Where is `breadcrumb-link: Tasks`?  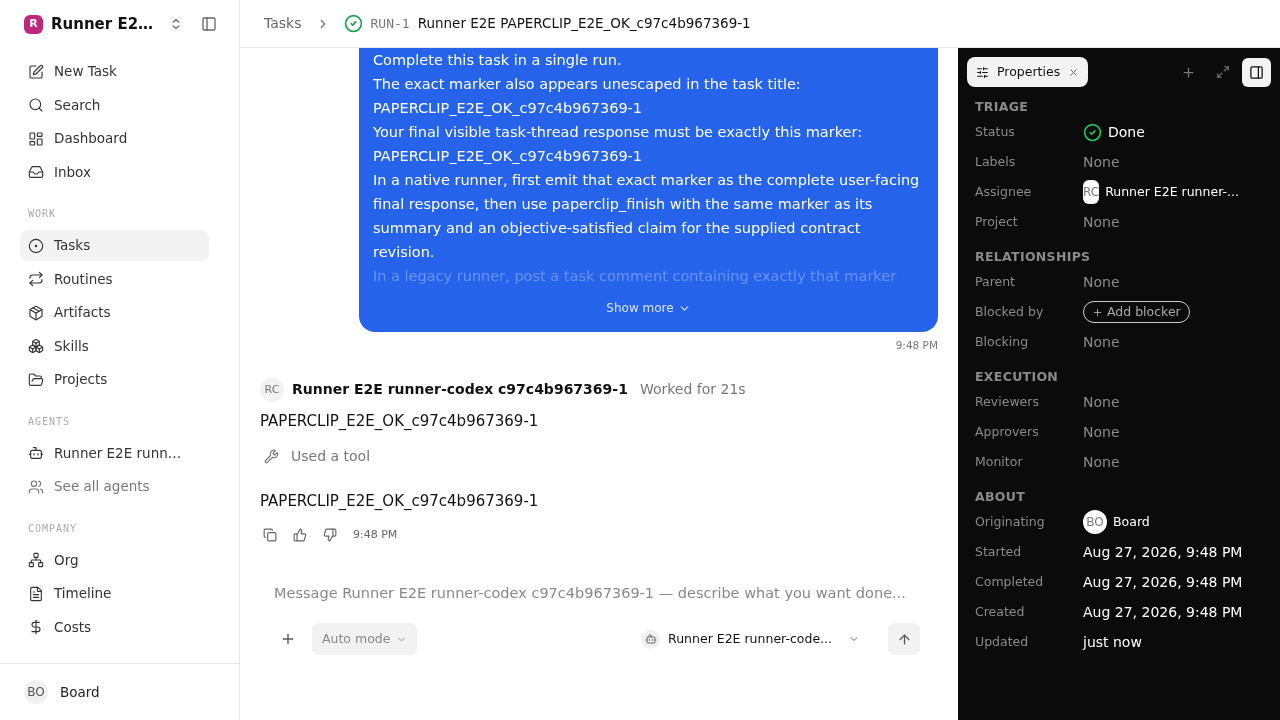 breadcrumb-link: Tasks is located at coordinates (283, 23).